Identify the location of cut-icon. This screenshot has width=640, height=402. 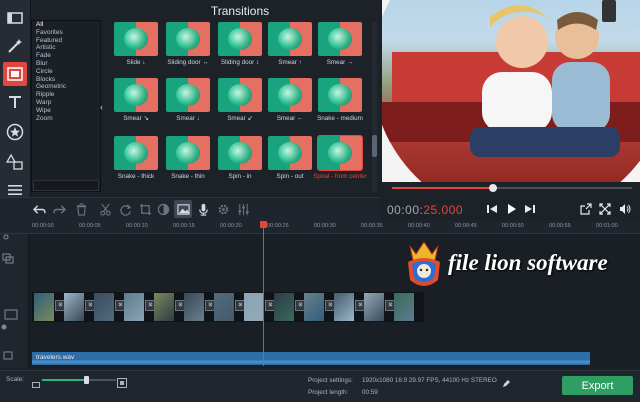
(105, 209).